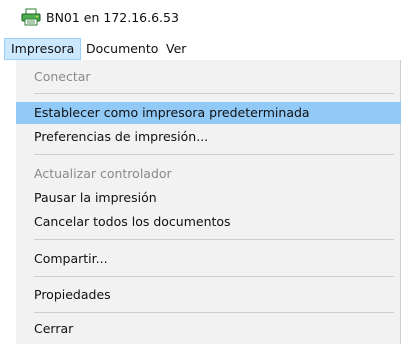  Describe the element at coordinates (208, 329) in the screenshot. I see `menu-item-close: Cerrar` at that location.